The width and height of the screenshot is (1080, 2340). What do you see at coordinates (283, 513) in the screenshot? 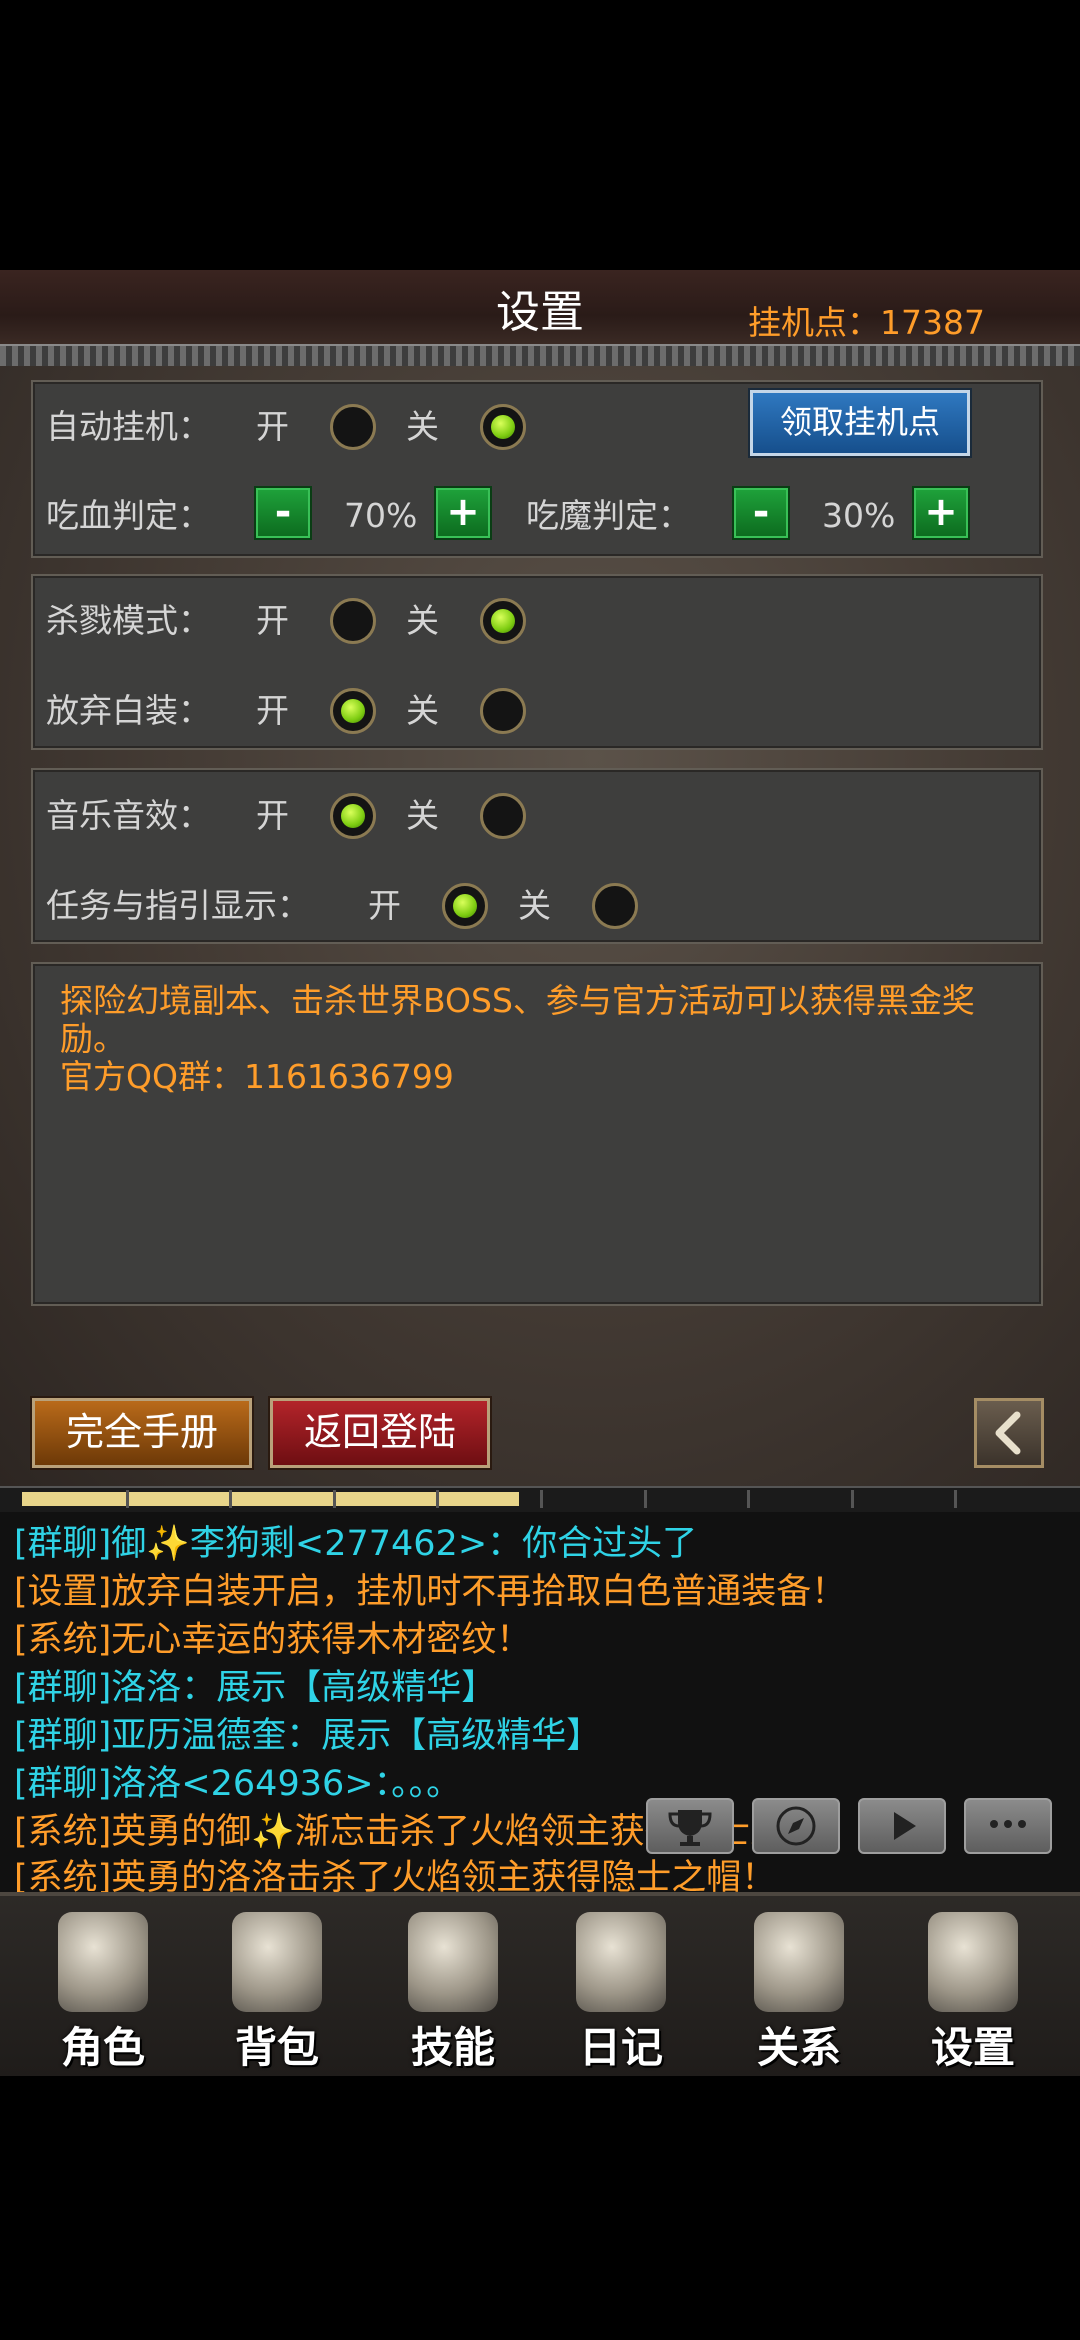
I see `hp-rule-minus-button: -` at bounding box center [283, 513].